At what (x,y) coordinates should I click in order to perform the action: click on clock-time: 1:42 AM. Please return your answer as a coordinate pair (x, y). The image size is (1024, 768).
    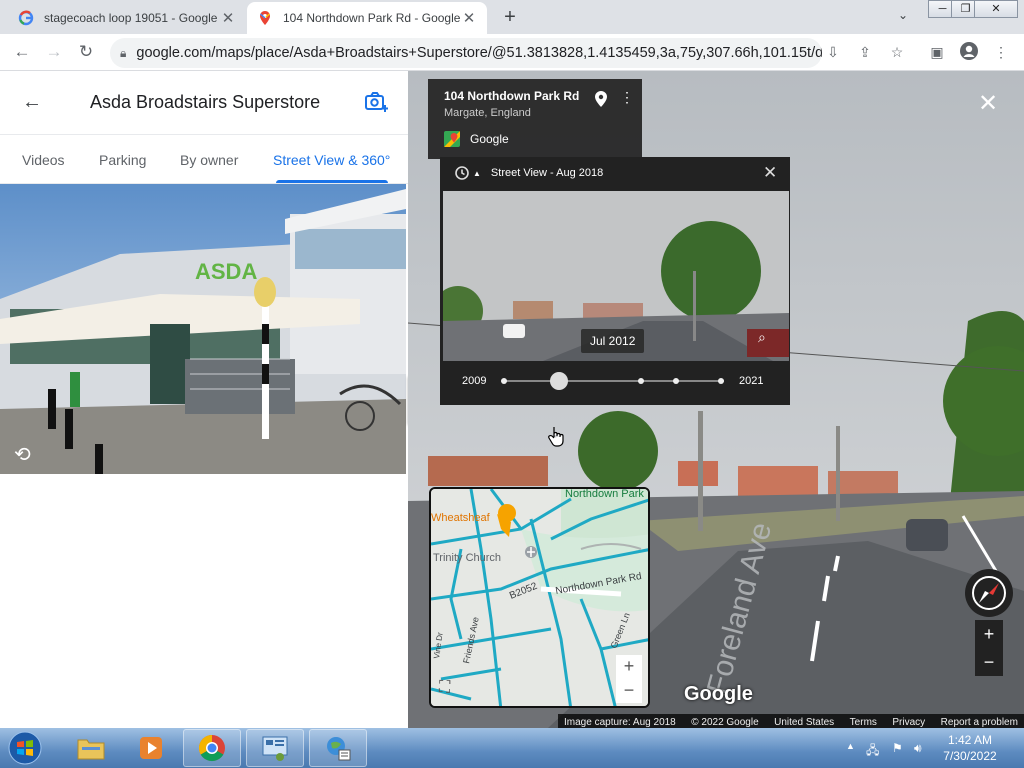
    Looking at the image, I should click on (970, 740).